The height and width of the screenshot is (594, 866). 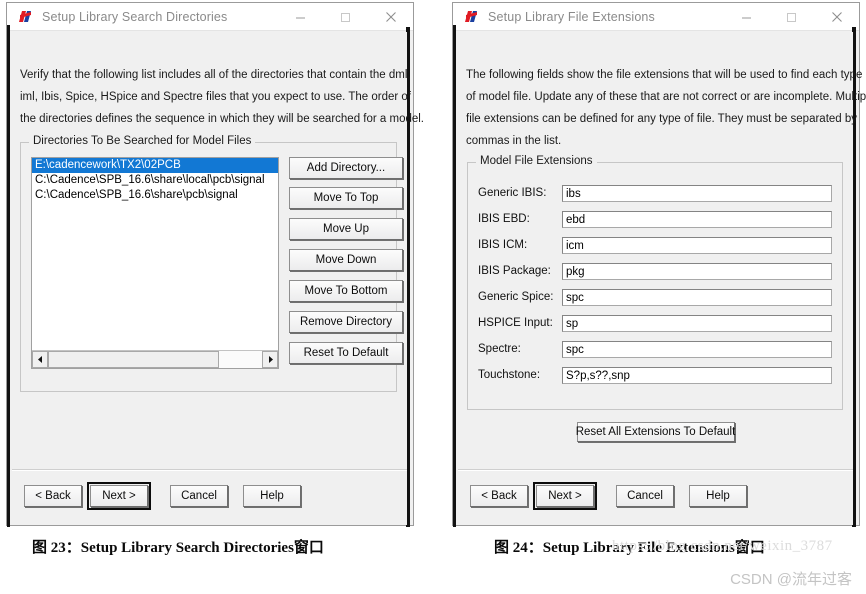 What do you see at coordinates (571, 16) in the screenshot?
I see `window-title: Setup Library File Extensions` at bounding box center [571, 16].